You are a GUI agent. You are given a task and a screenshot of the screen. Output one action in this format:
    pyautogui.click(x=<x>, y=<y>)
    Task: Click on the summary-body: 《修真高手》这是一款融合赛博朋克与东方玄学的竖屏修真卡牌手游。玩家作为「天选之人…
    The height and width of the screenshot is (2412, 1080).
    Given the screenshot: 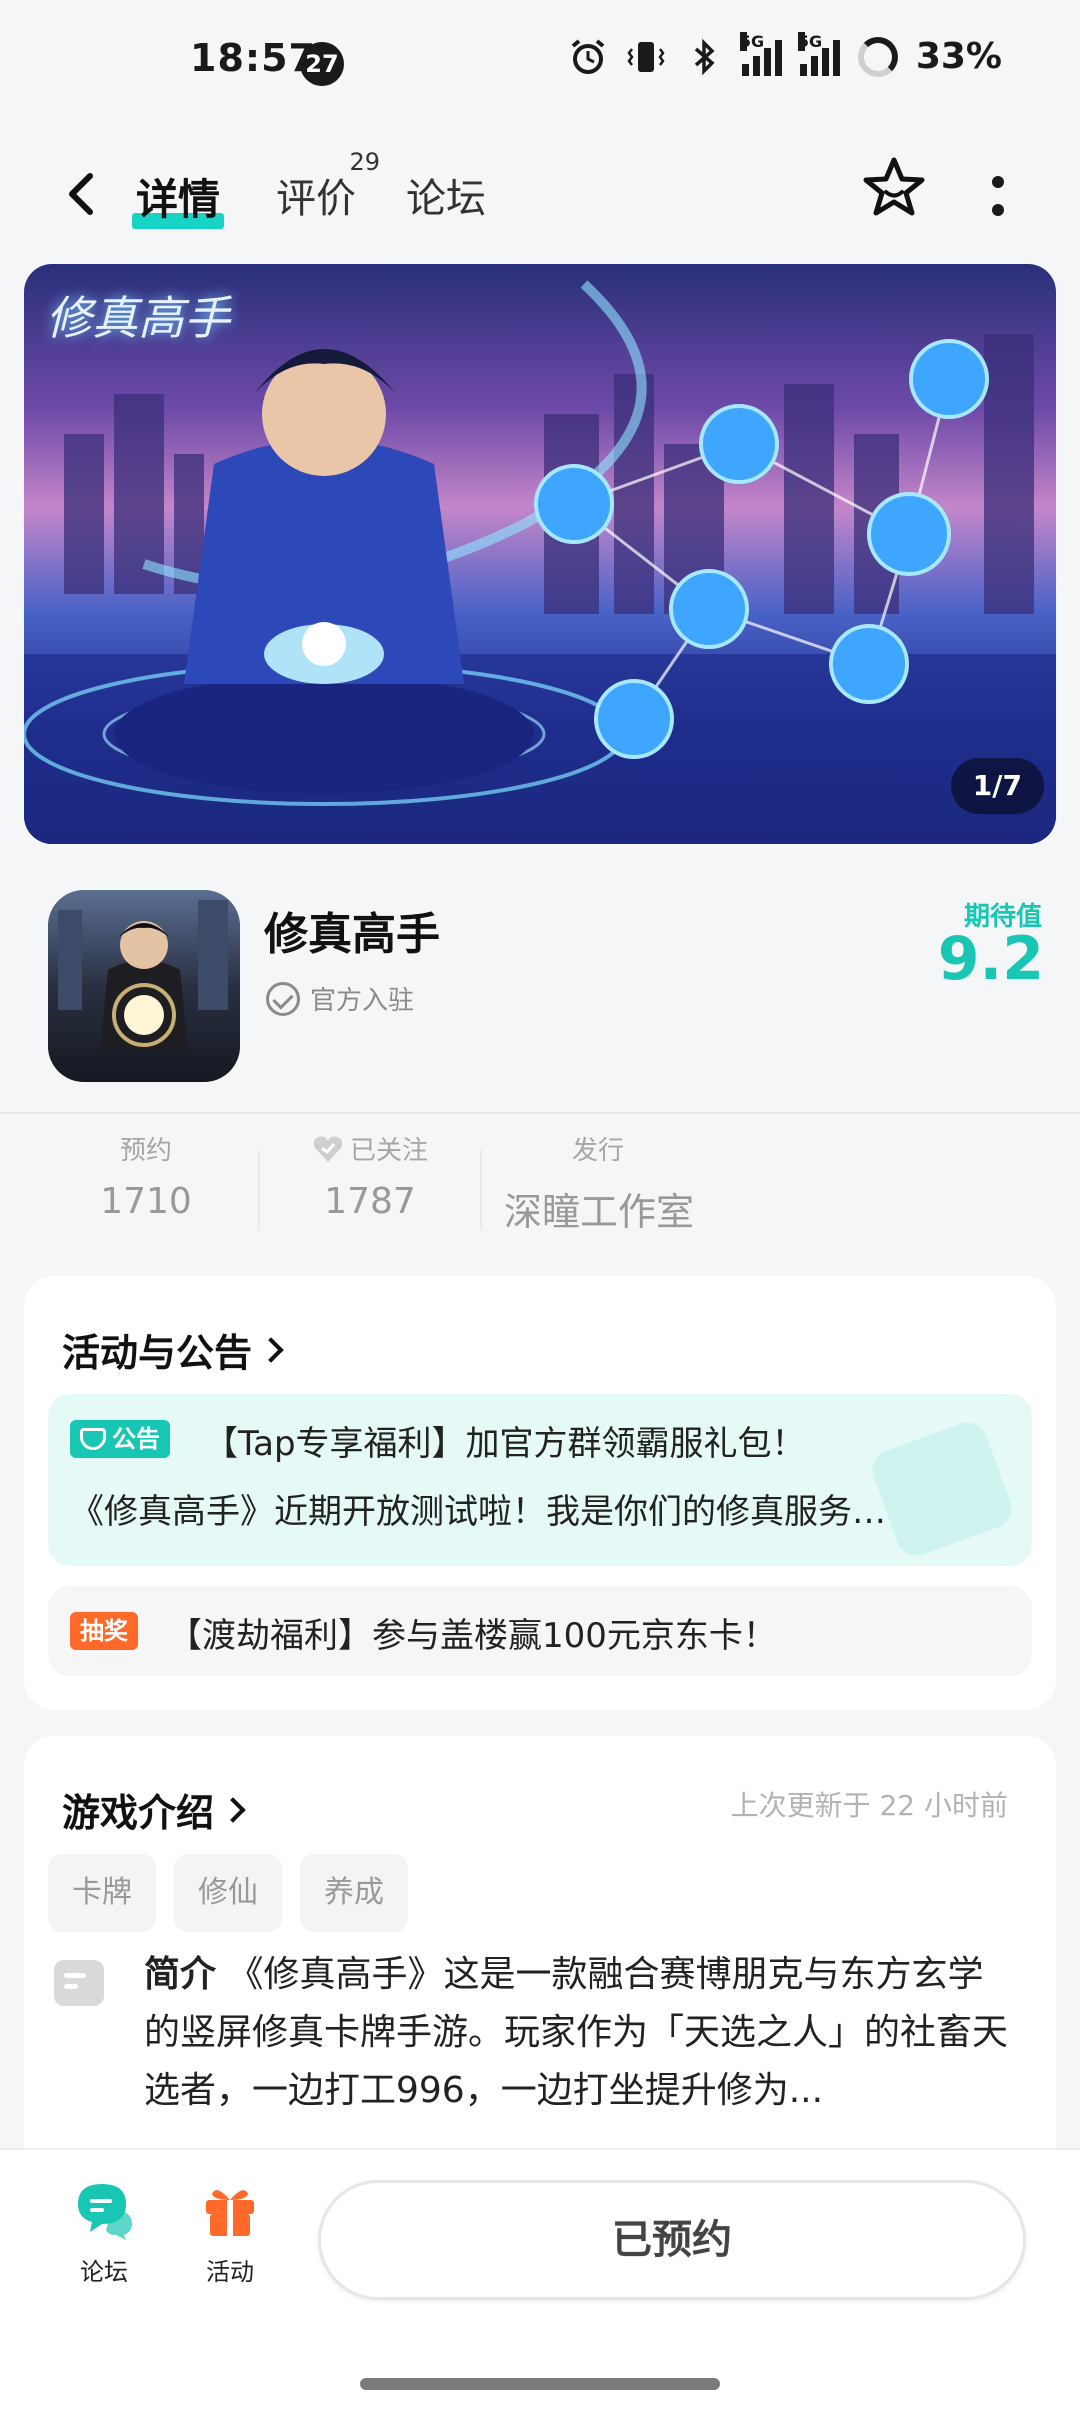 What is the action you would take?
    pyautogui.click(x=576, y=2032)
    